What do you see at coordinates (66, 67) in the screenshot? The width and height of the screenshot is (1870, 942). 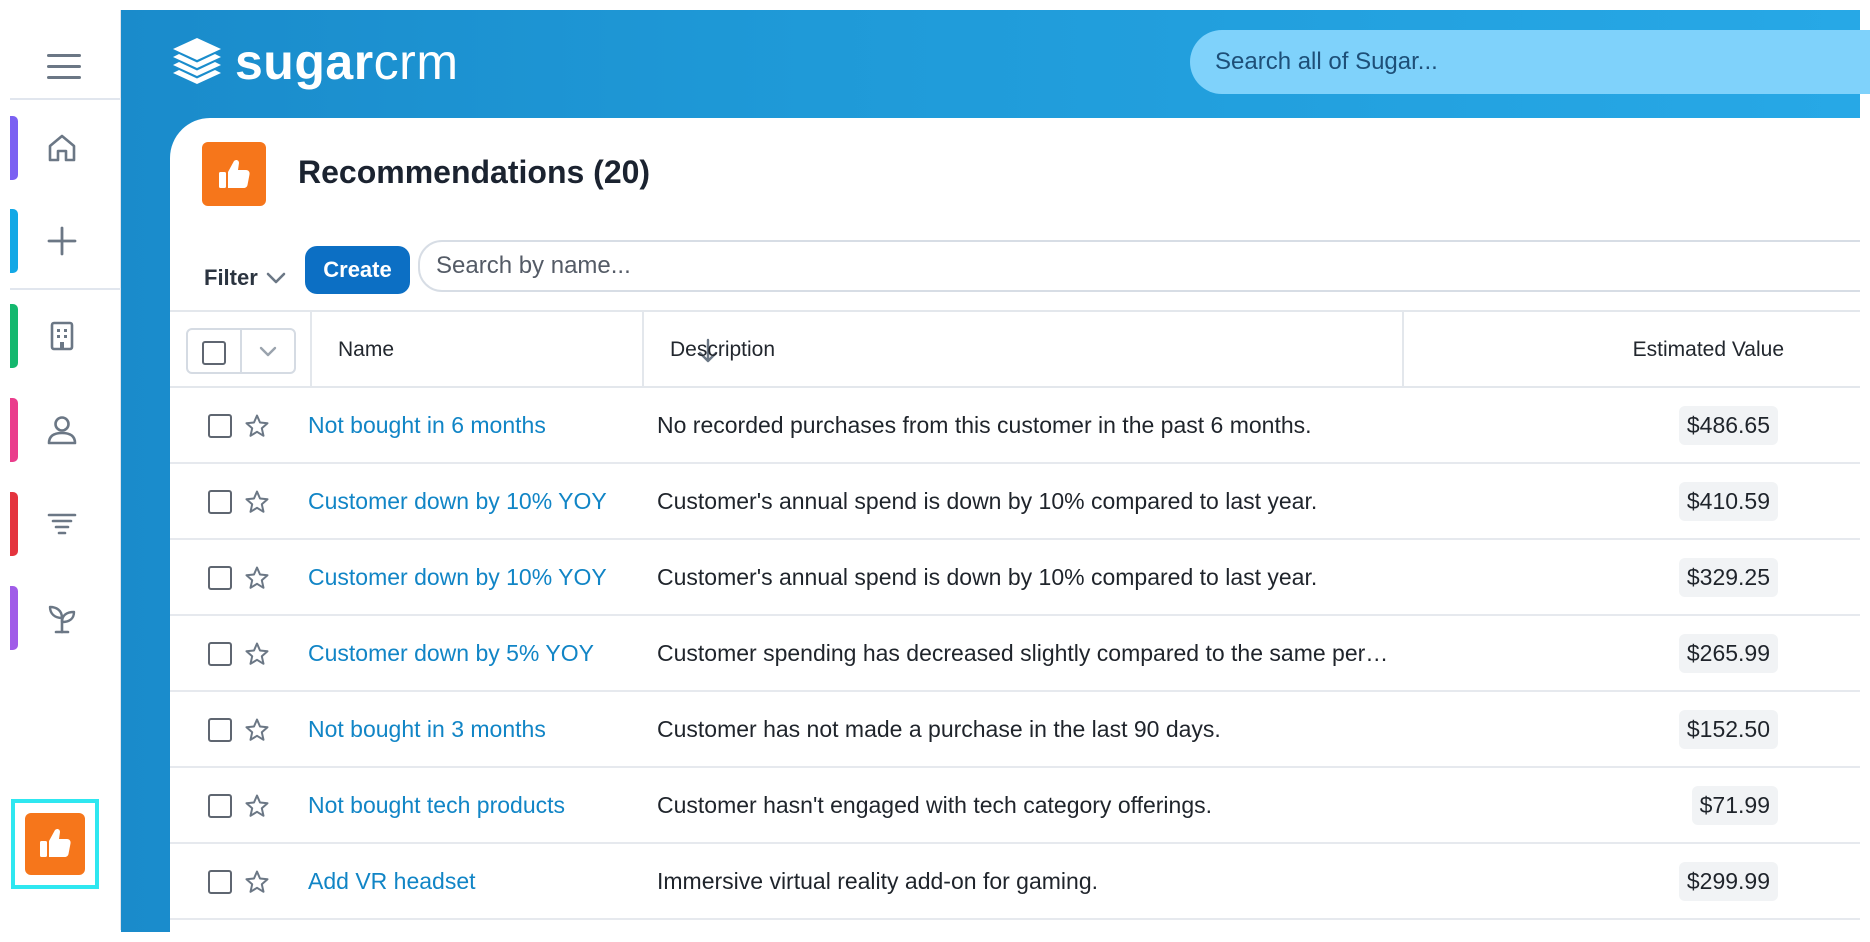 I see `hamburger-menu-icon` at bounding box center [66, 67].